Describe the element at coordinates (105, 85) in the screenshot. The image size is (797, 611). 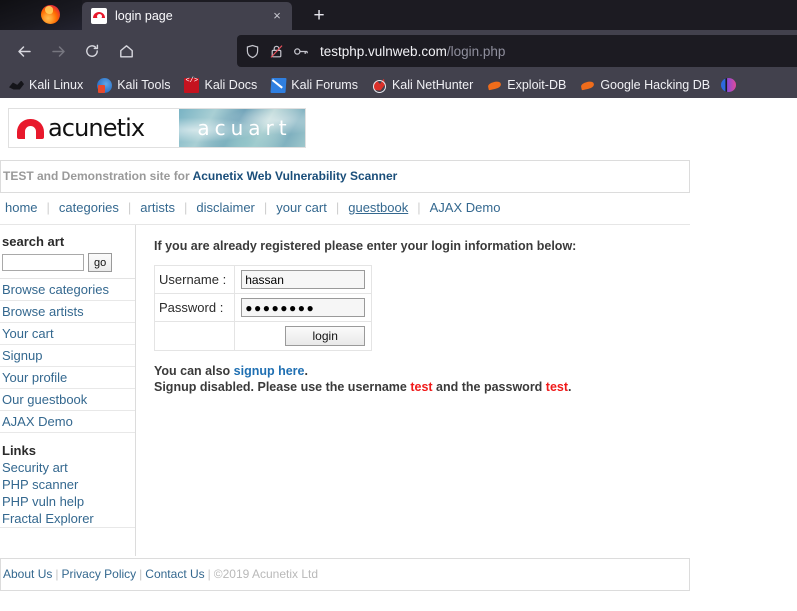
I see `kali-tools-icon` at that location.